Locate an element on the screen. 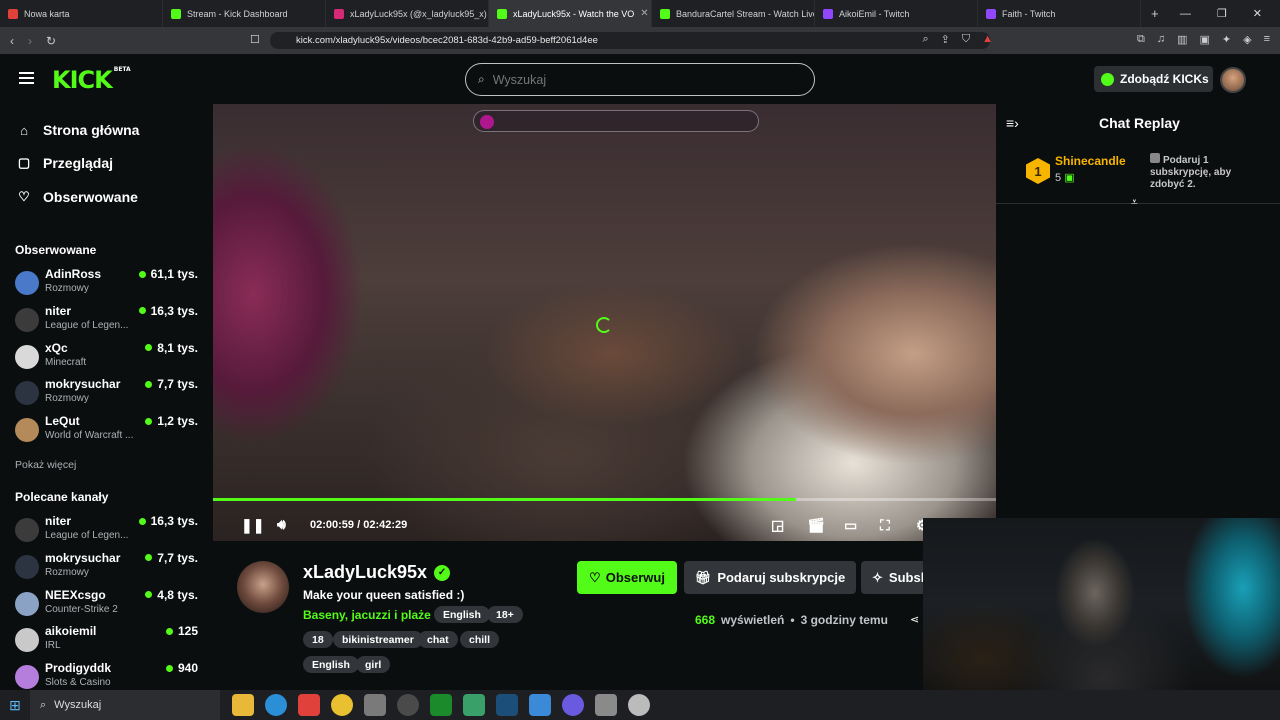 The width and height of the screenshot is (1280, 720). kick-logo: KICK BETA is located at coordinates (91, 80).